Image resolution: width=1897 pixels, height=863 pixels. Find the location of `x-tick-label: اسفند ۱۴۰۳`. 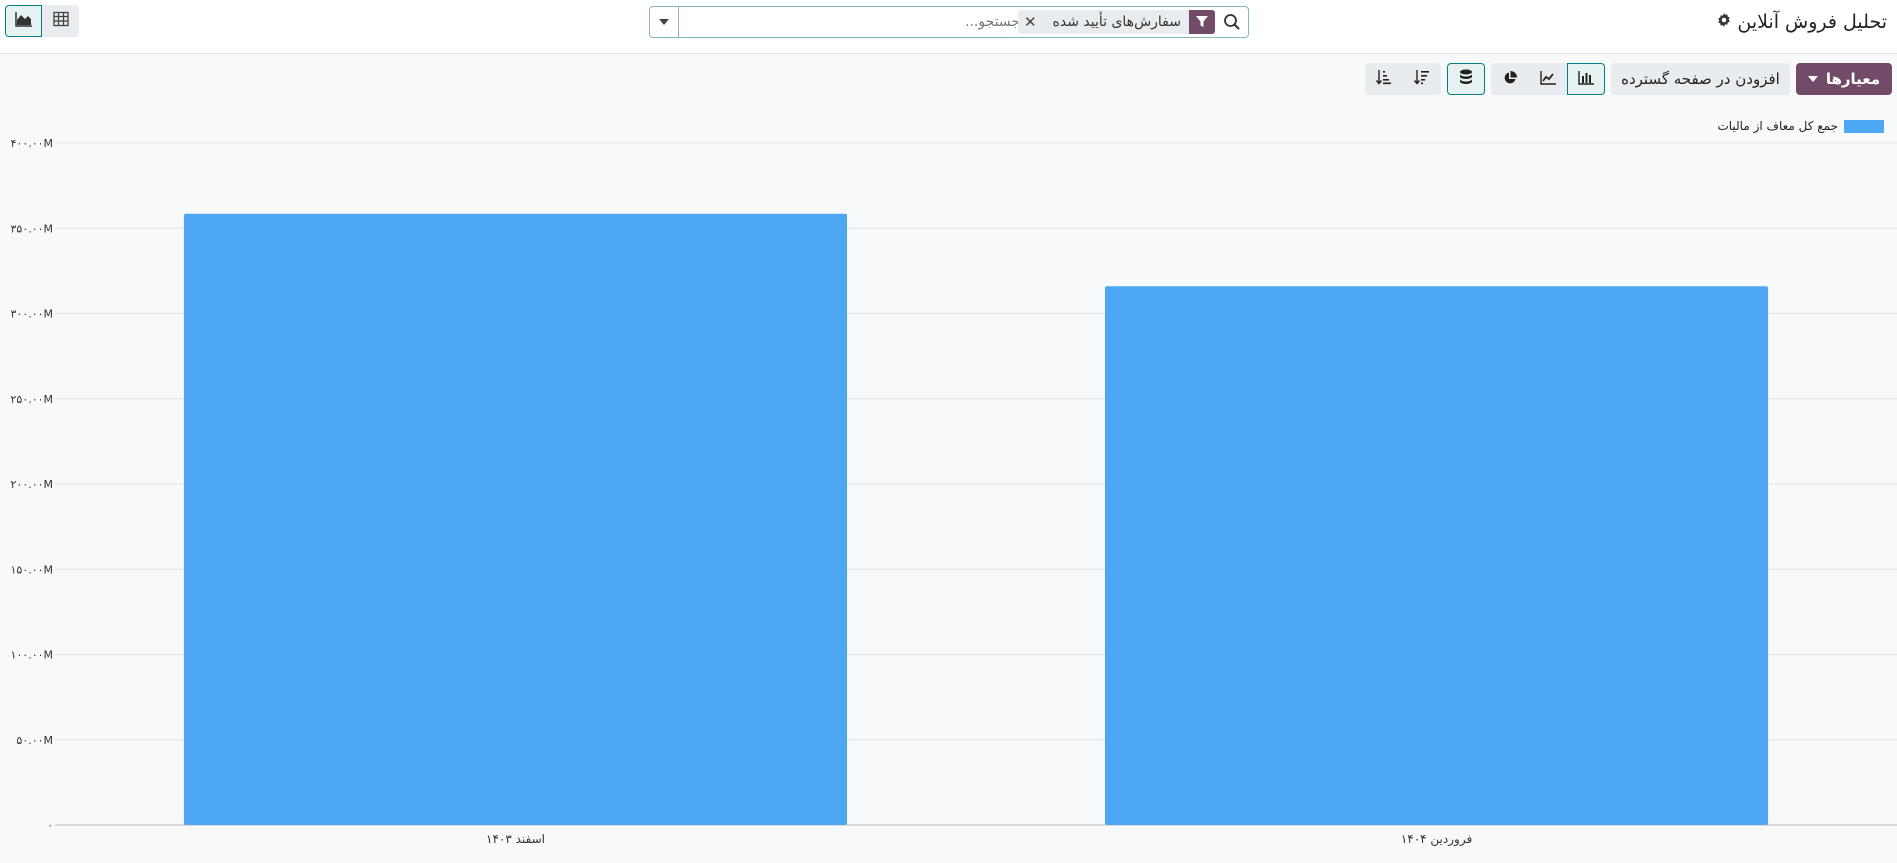

x-tick-label: اسفند ۱۴۰۳ is located at coordinates (515, 839).